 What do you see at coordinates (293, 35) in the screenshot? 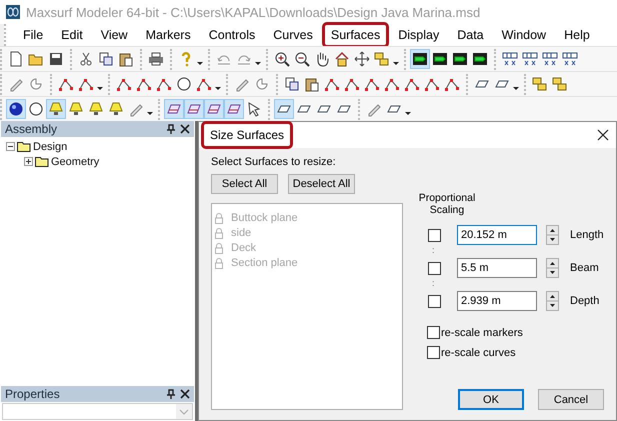
I see `menu-item: Curves` at bounding box center [293, 35].